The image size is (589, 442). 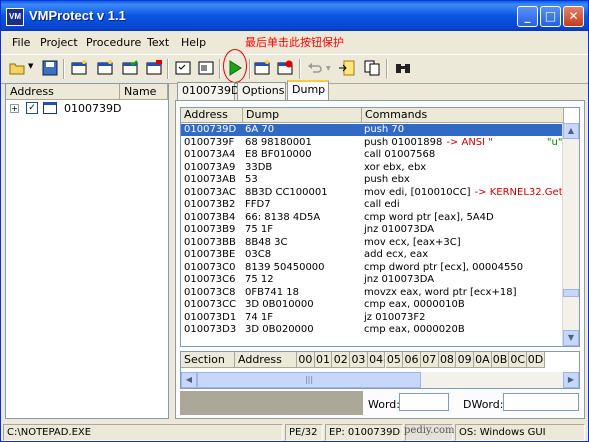 What do you see at coordinates (154, 68) in the screenshot?
I see `delete-procedure-icon` at bounding box center [154, 68].